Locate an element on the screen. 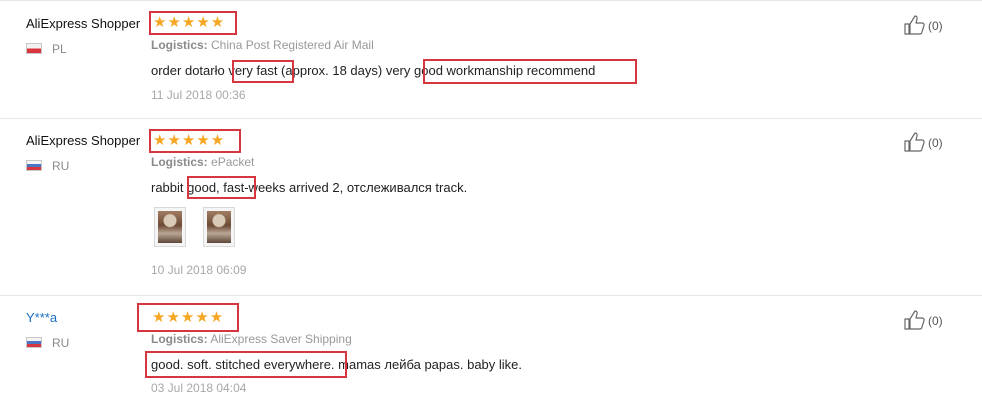 Image resolution: width=982 pixels, height=407 pixels. reviewer-country: PL is located at coordinates (46, 49).